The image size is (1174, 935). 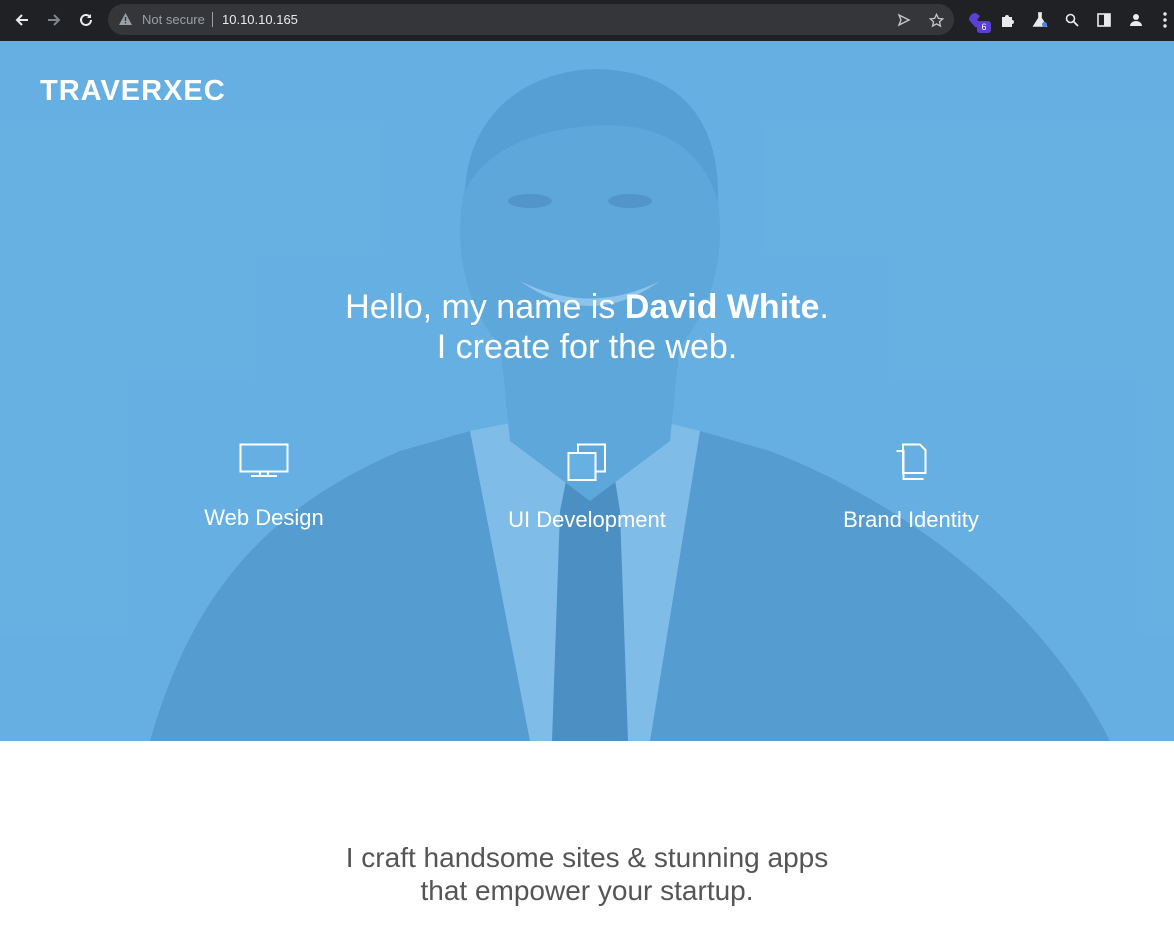 I want to click on bookmark-button, so click(x=936, y=20).